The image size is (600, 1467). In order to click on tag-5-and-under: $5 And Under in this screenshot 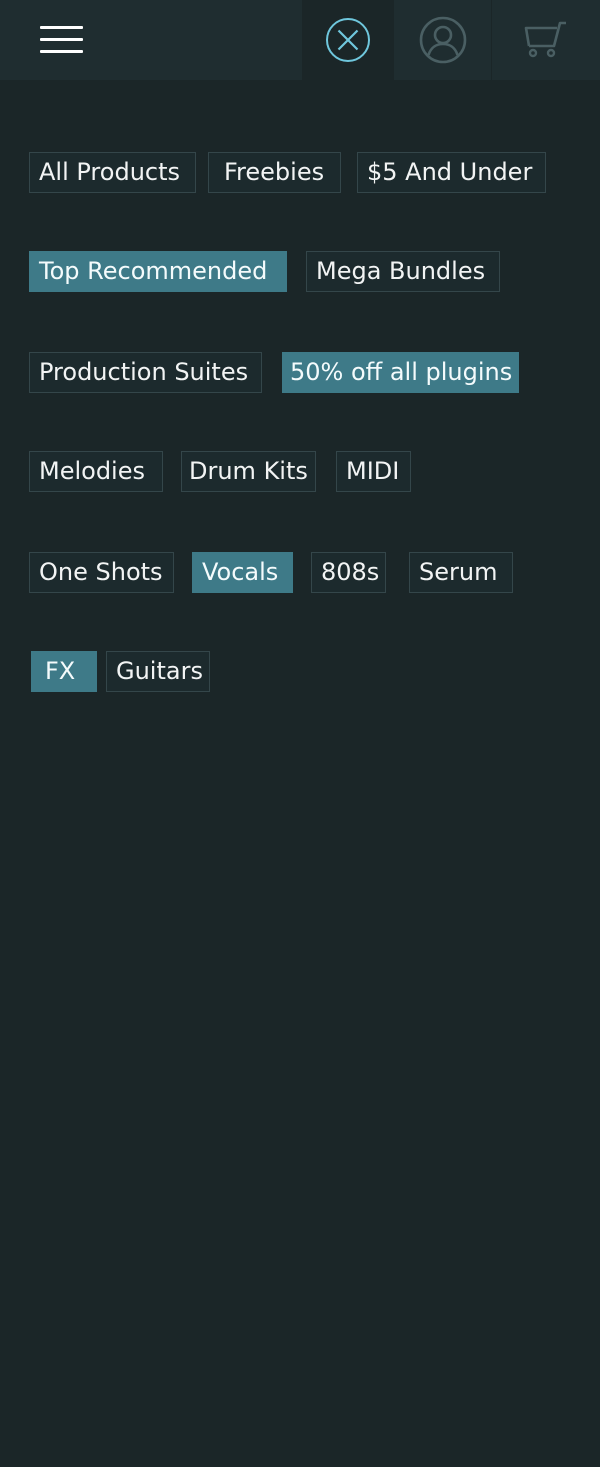, I will do `click(451, 172)`.